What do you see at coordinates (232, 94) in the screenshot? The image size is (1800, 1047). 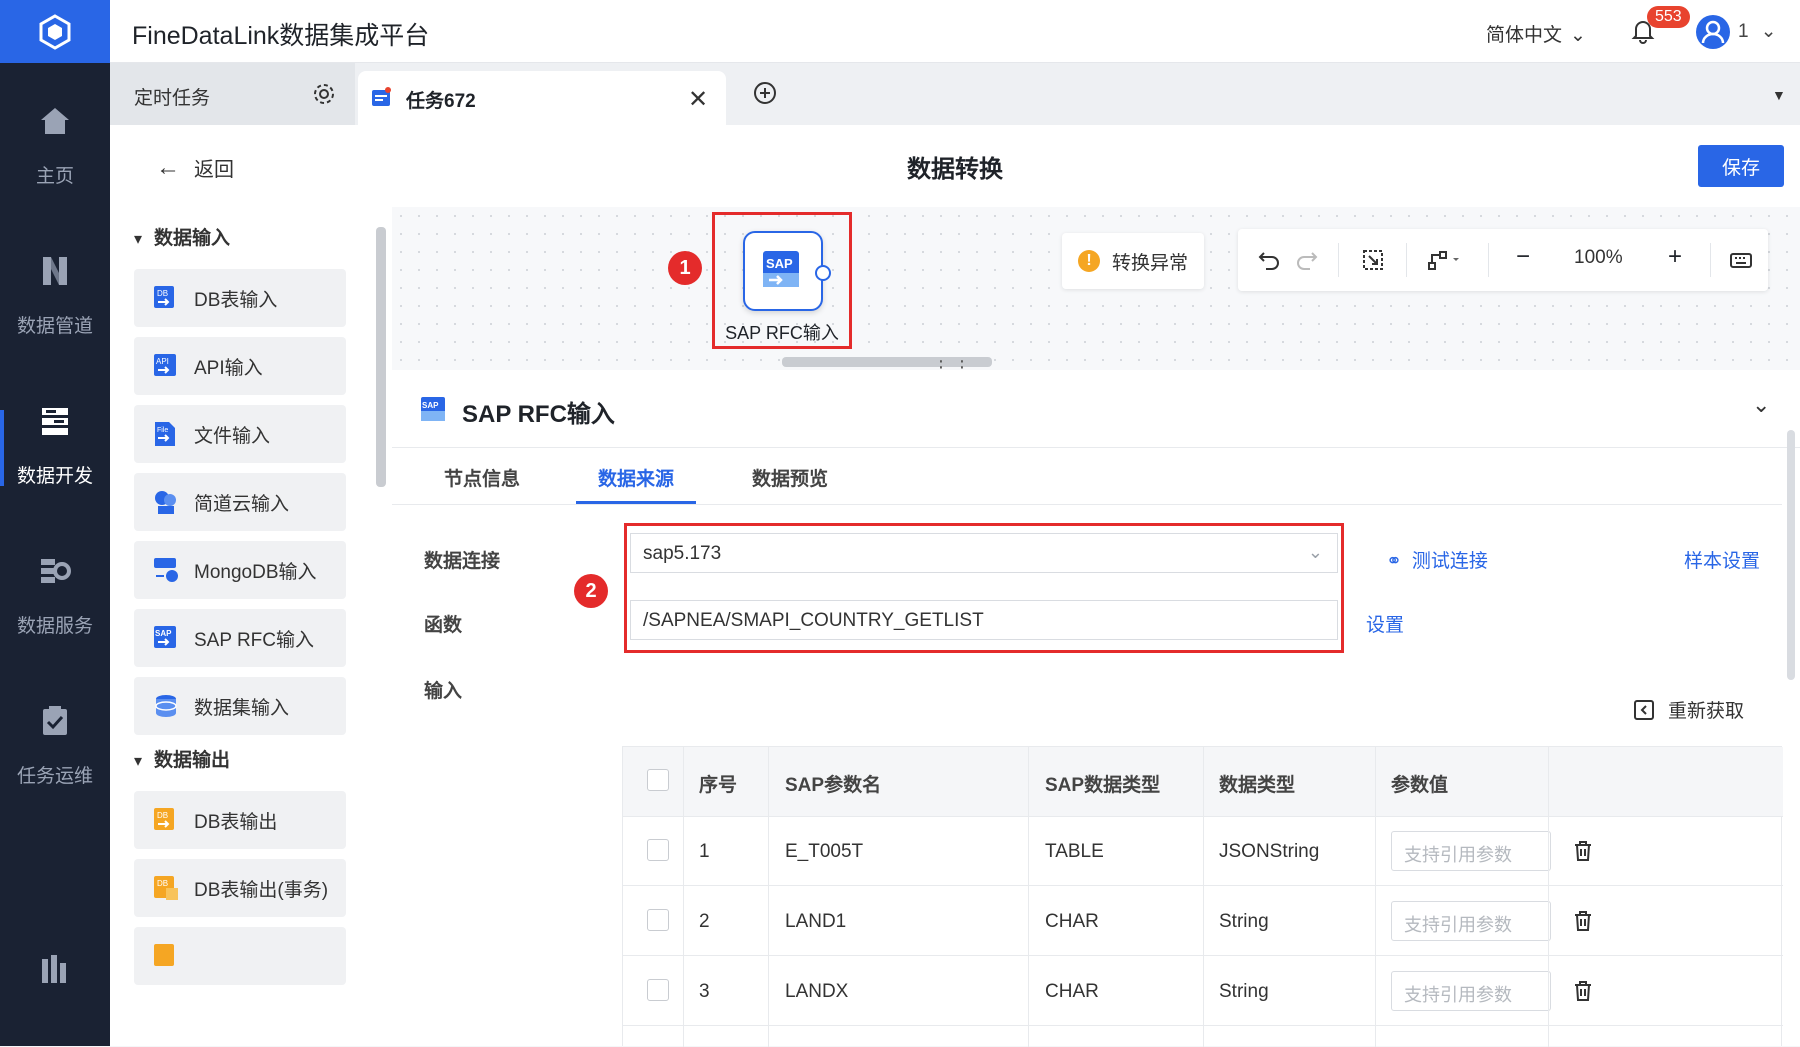 I see `tab-scheduled: 定时任务` at bounding box center [232, 94].